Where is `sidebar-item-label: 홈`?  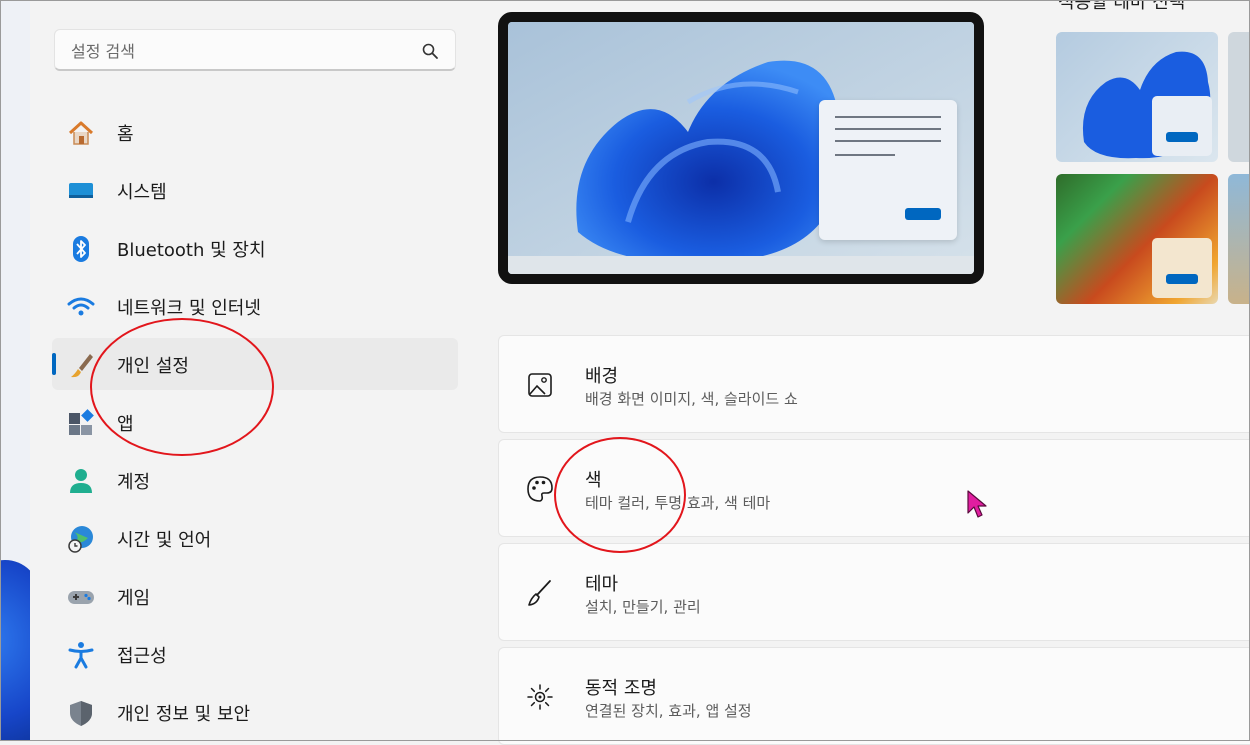
sidebar-item-label: 홈 is located at coordinates (125, 134).